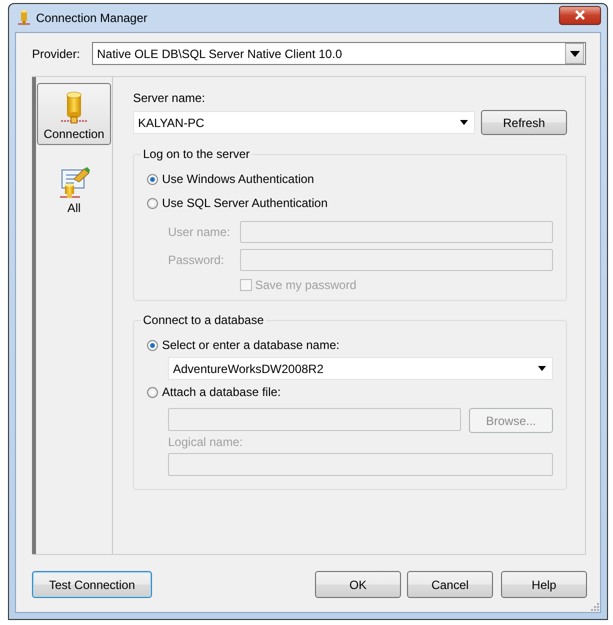 This screenshot has height=625, width=613. I want to click on database-icon, so click(74, 108).